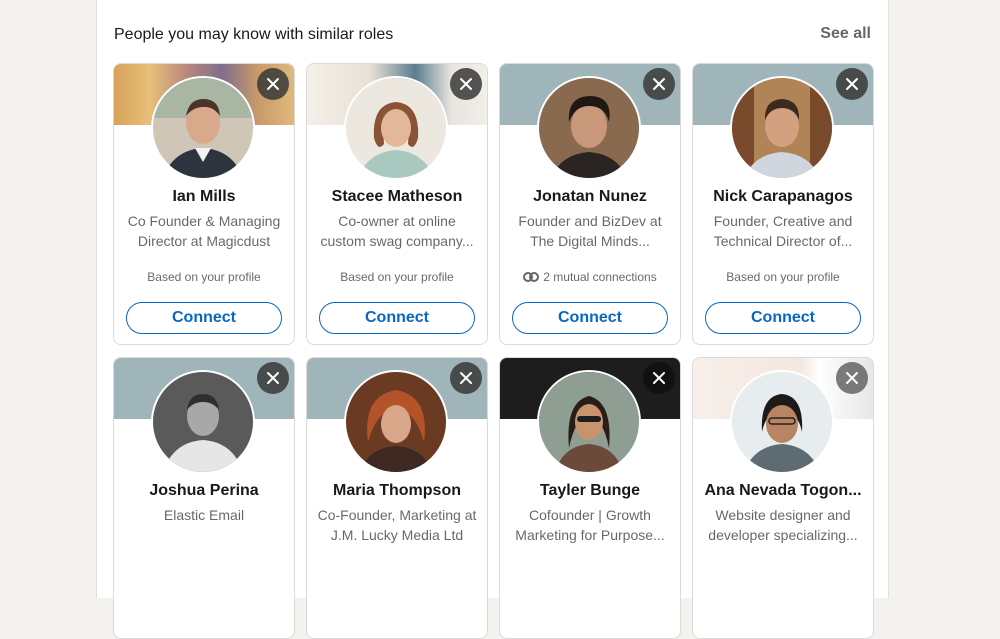 This screenshot has height=639, width=1000. I want to click on person-name: Jonatan Nunez, so click(590, 197).